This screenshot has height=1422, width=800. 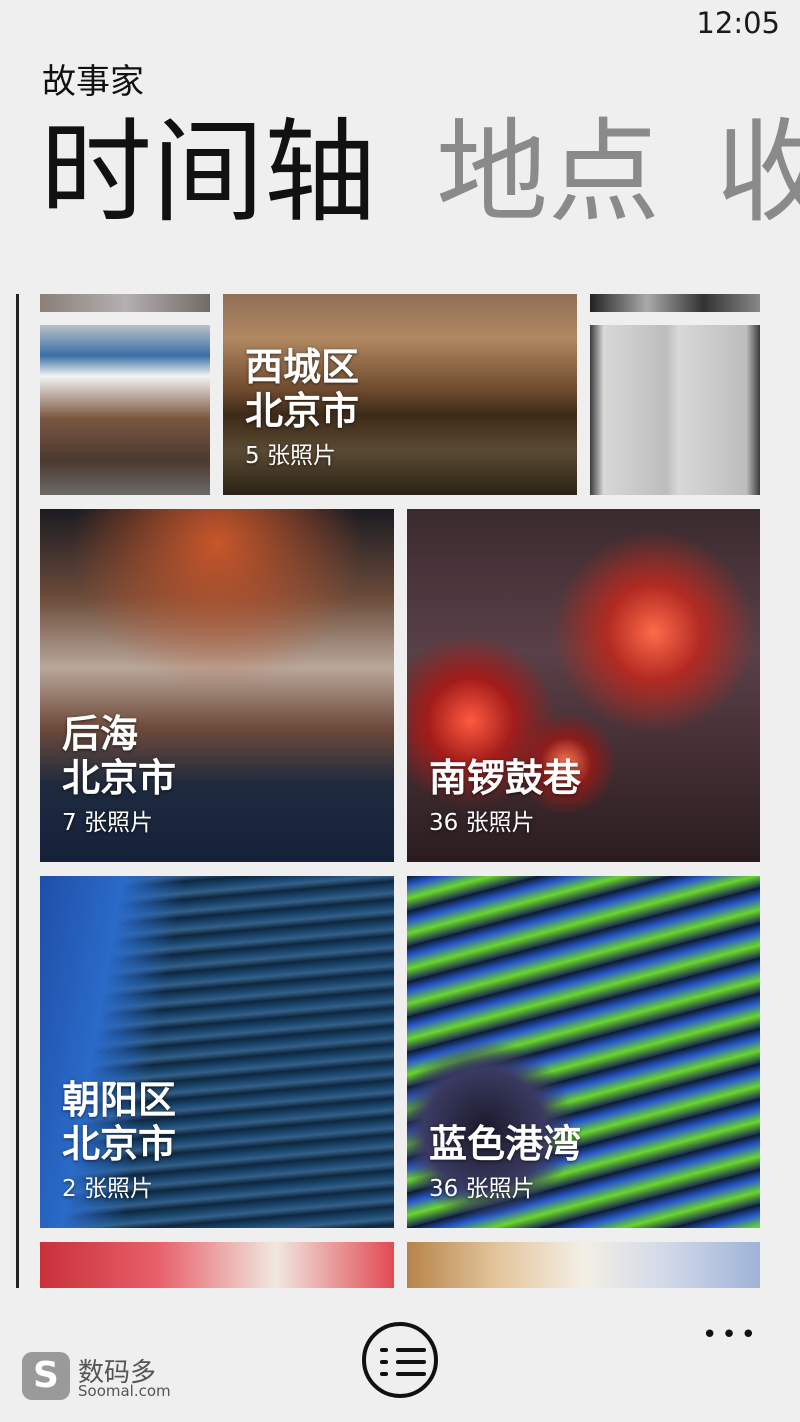 What do you see at coordinates (217, 685) in the screenshot?
I see `location-tile-houhai: 后海 北京市 7 张照片` at bounding box center [217, 685].